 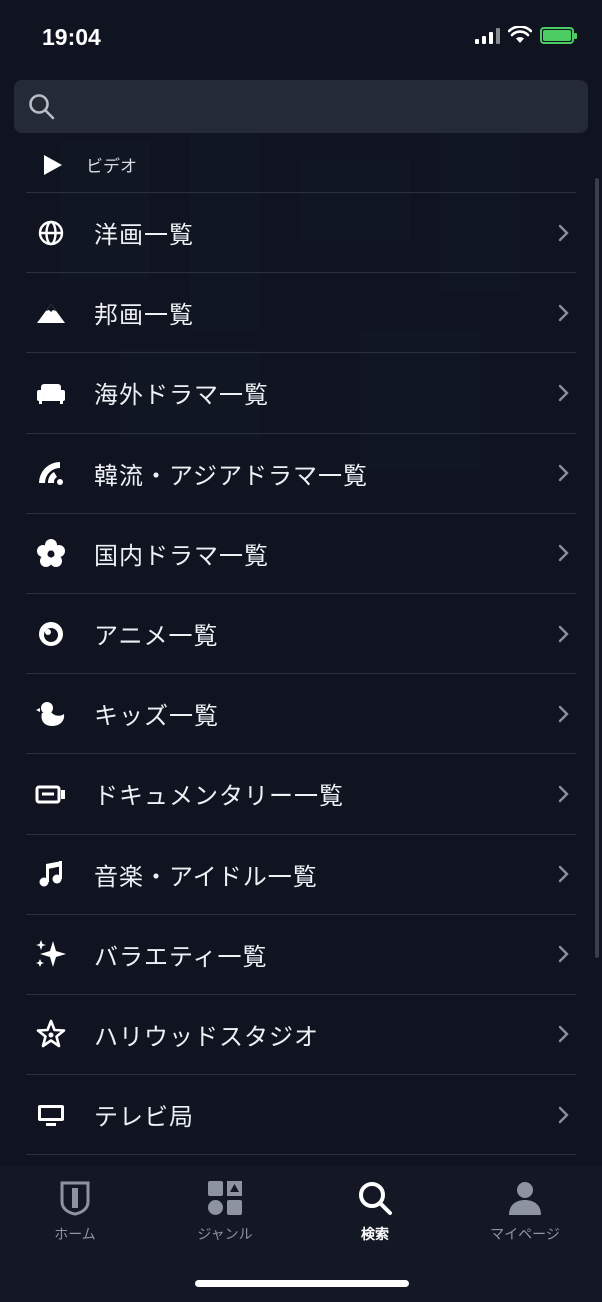 What do you see at coordinates (51, 473) in the screenshot?
I see `fan-icon` at bounding box center [51, 473].